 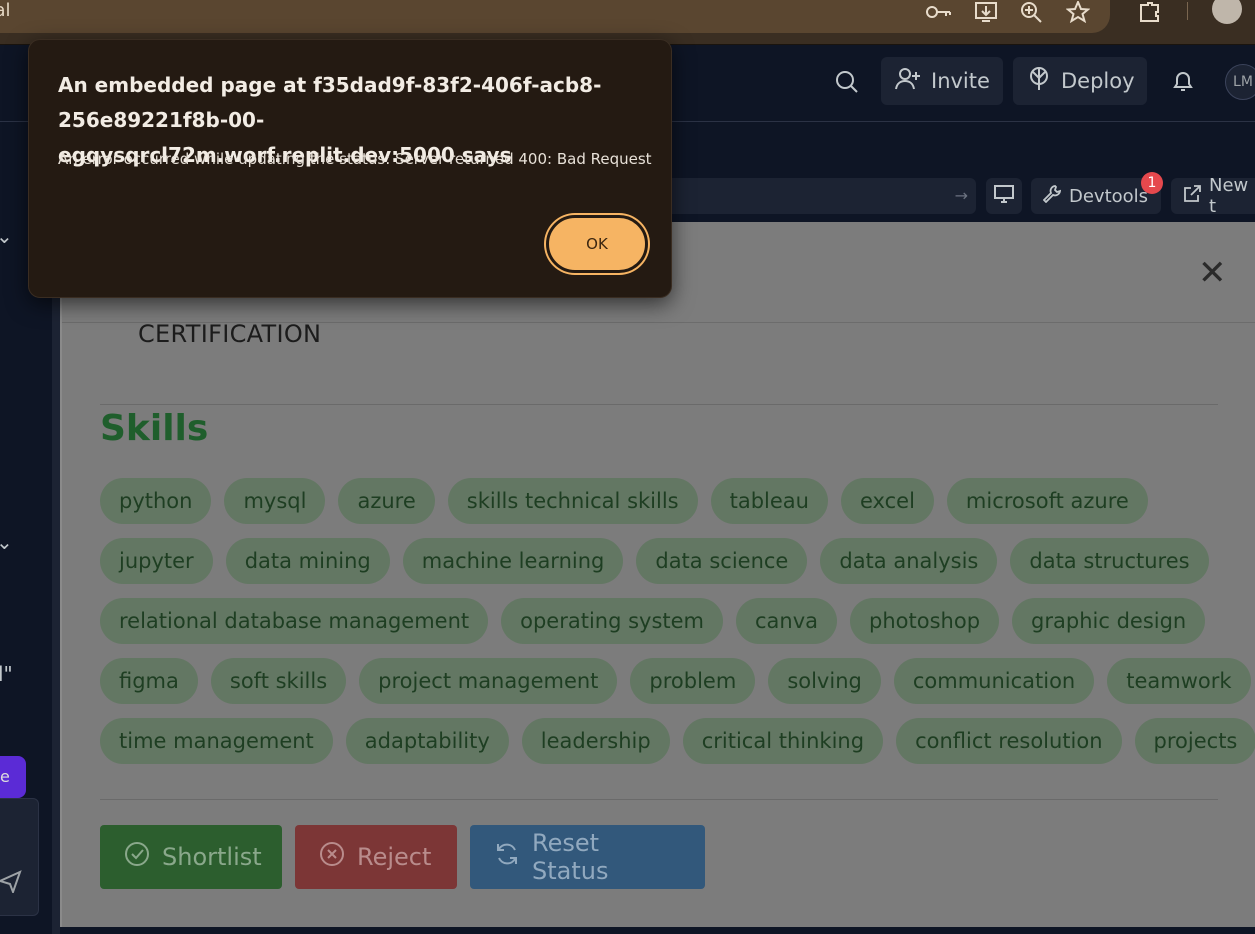 I want to click on skill-chip: conflict resolution, so click(x=1009, y=741).